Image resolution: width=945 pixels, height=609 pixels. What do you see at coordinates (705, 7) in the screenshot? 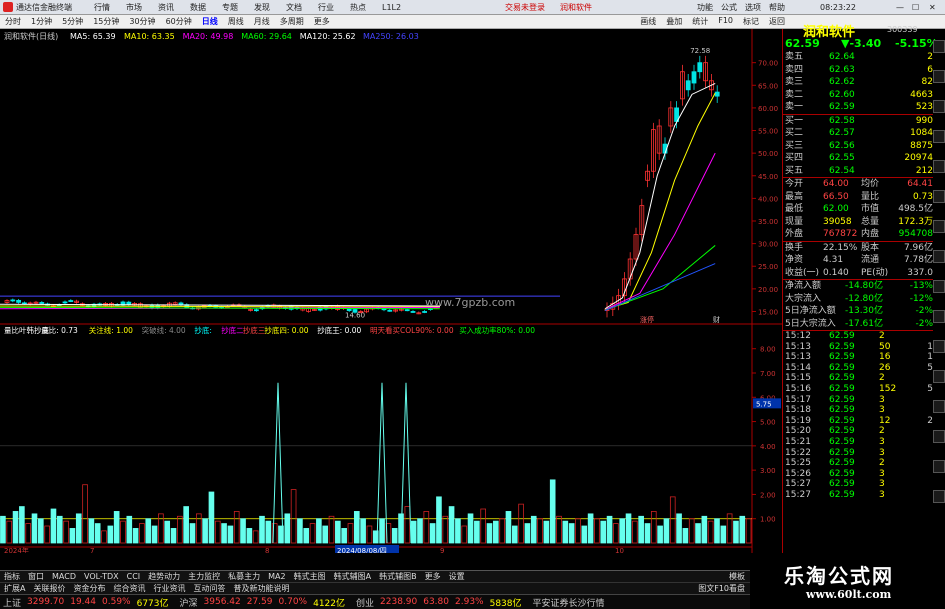
I see `menu-function: 功能` at bounding box center [705, 7].